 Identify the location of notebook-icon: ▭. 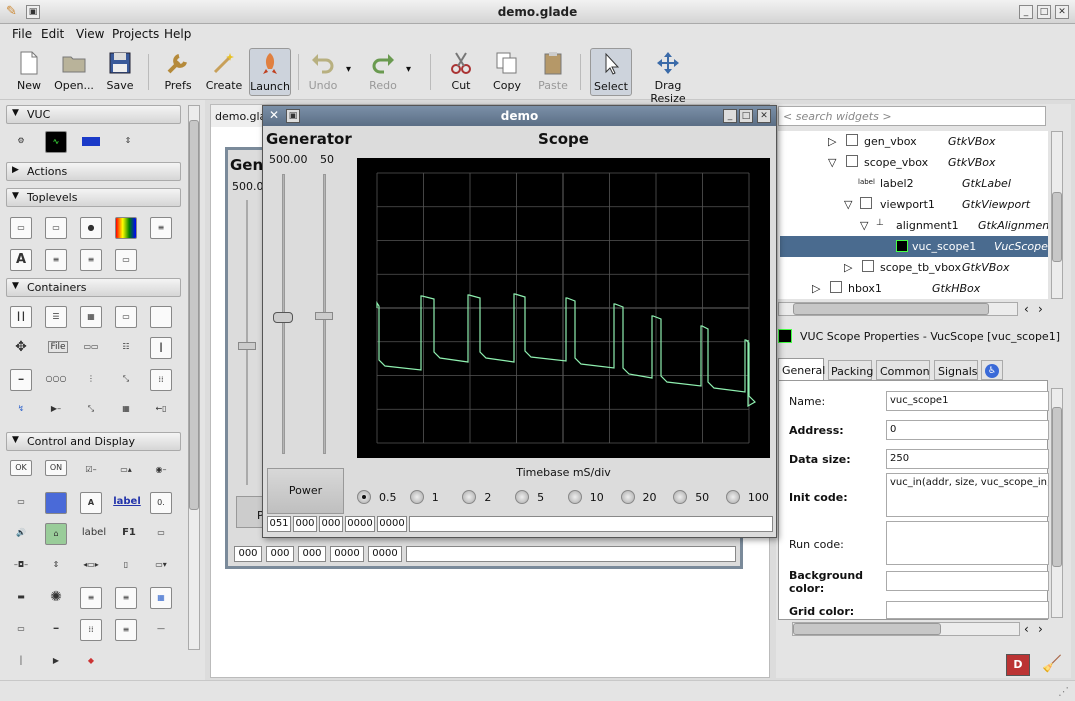
(126, 317).